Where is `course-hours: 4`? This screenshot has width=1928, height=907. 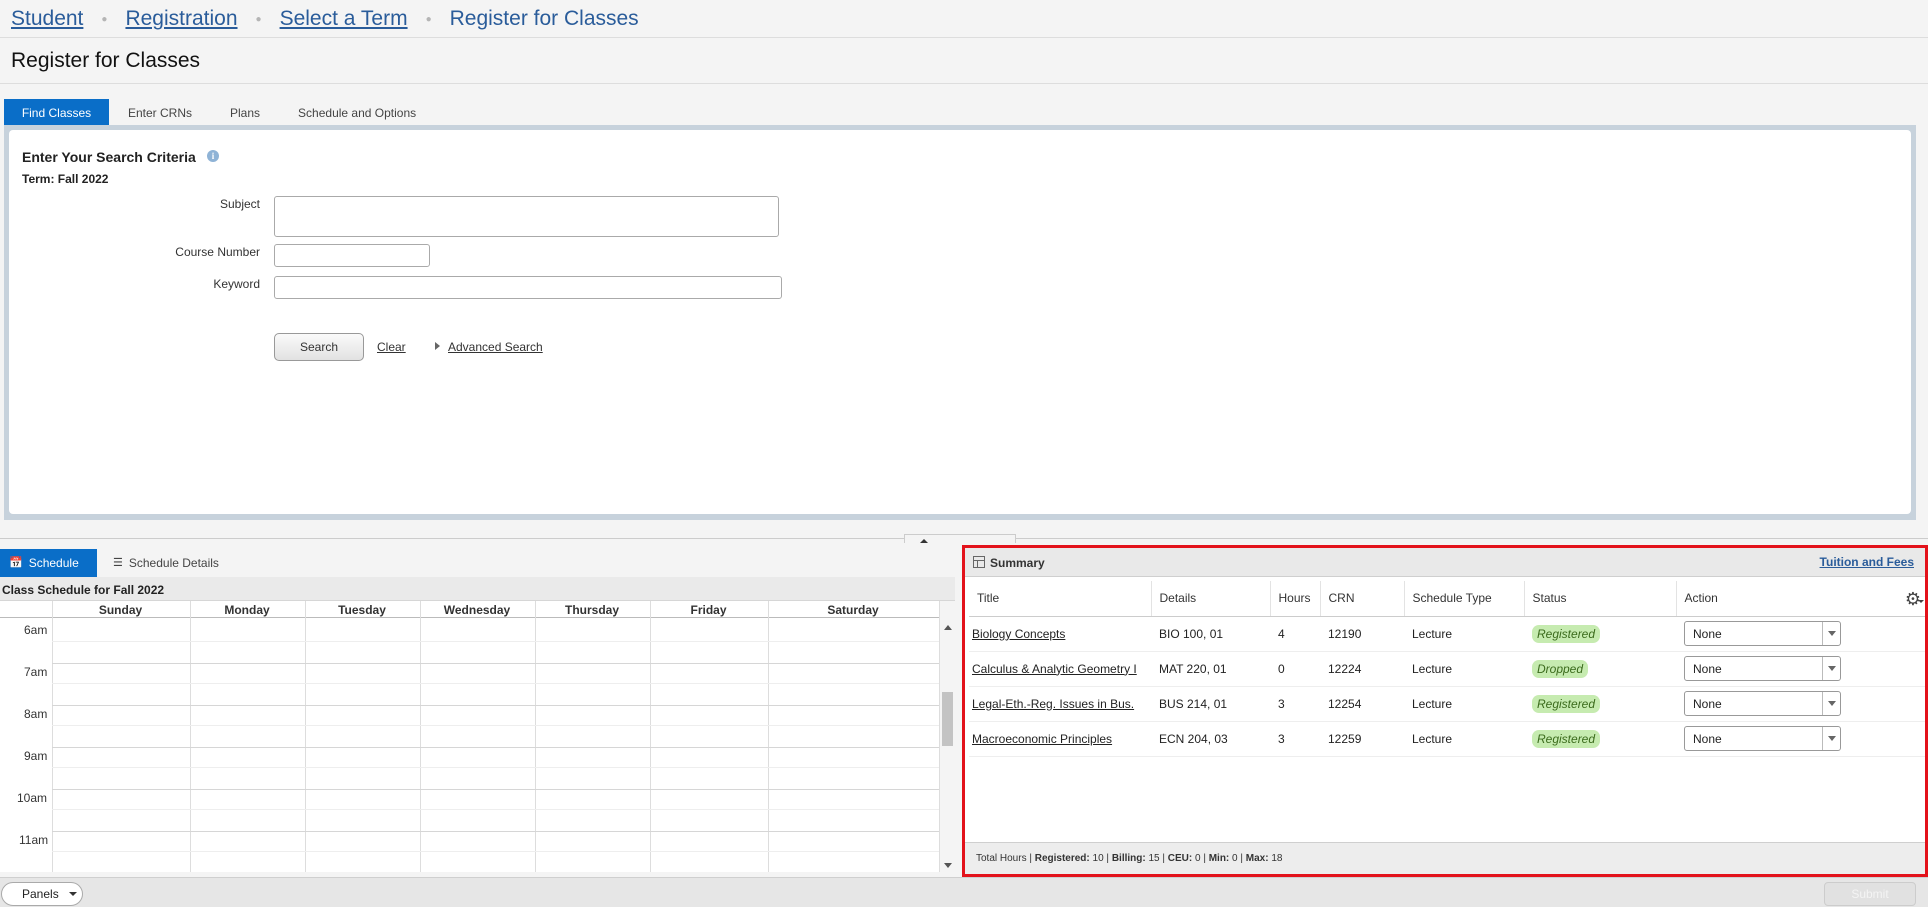 course-hours: 4 is located at coordinates (1295, 634).